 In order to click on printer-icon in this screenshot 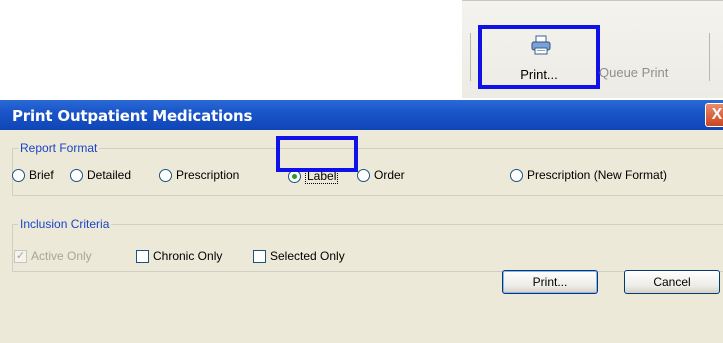, I will do `click(541, 45)`.